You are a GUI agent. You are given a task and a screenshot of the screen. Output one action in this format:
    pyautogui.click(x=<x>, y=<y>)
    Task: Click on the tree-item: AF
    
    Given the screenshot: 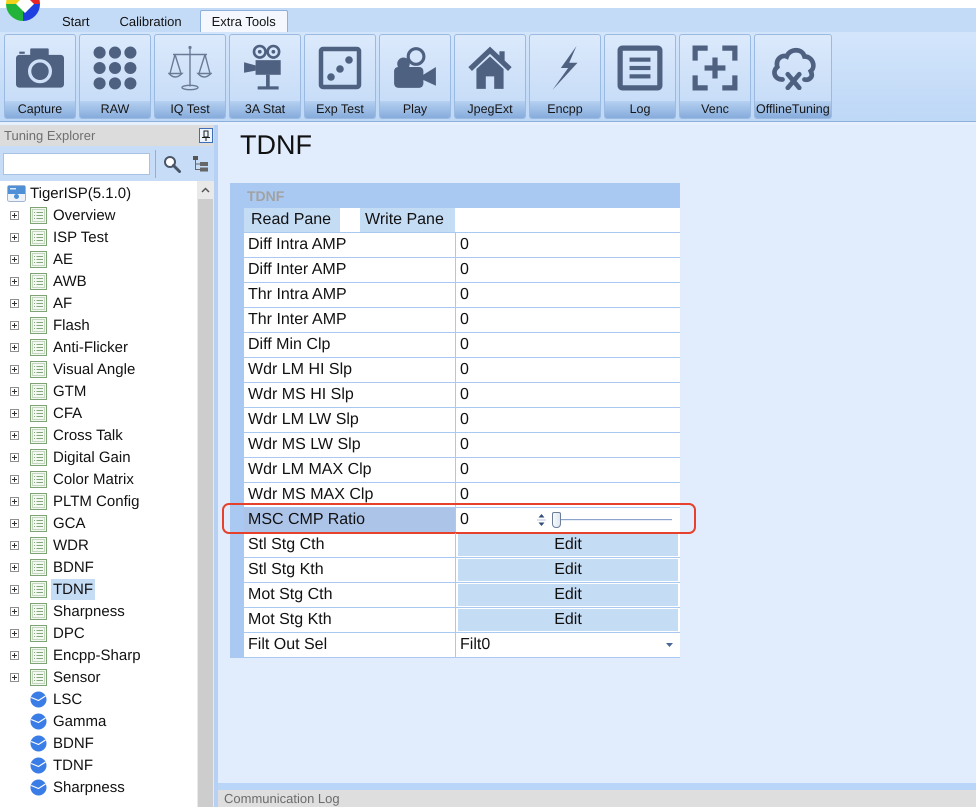 What is the action you would take?
    pyautogui.click(x=62, y=303)
    